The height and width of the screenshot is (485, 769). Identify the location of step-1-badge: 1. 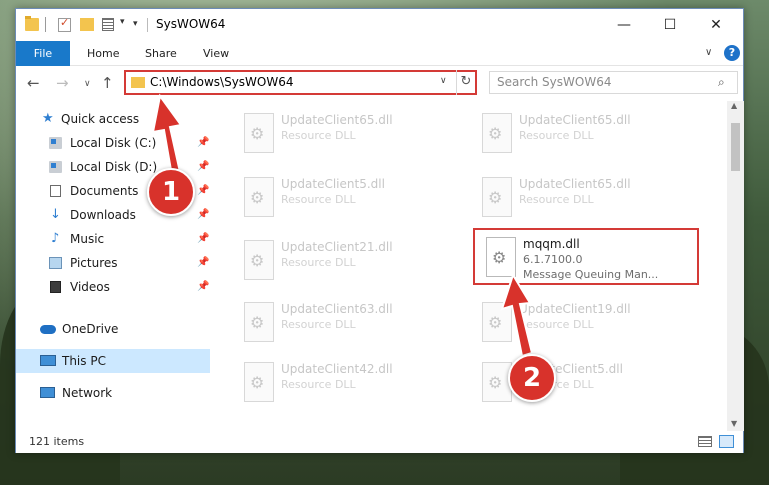
(171, 192).